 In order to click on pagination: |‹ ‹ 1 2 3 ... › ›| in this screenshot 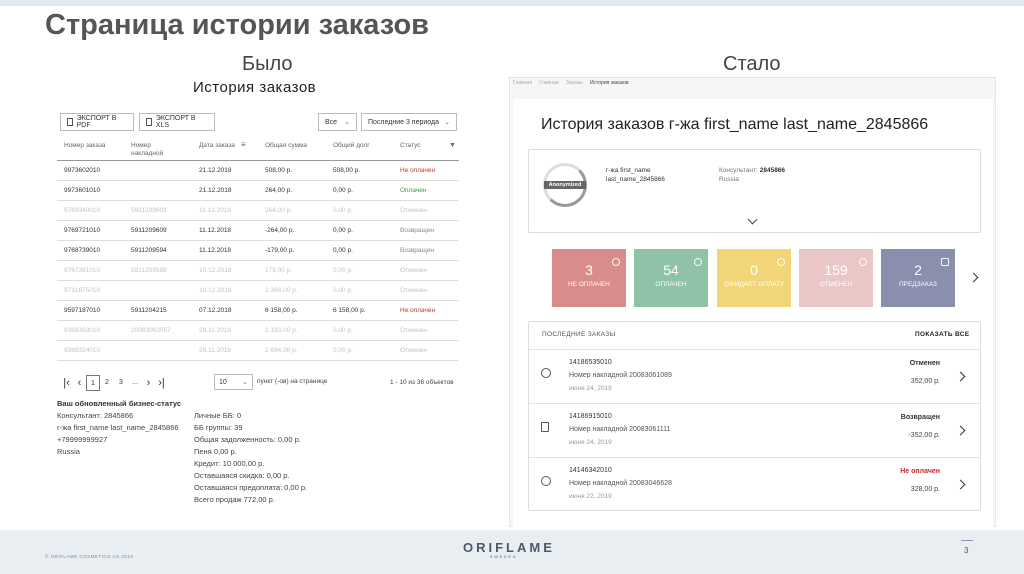, I will do `click(114, 382)`.